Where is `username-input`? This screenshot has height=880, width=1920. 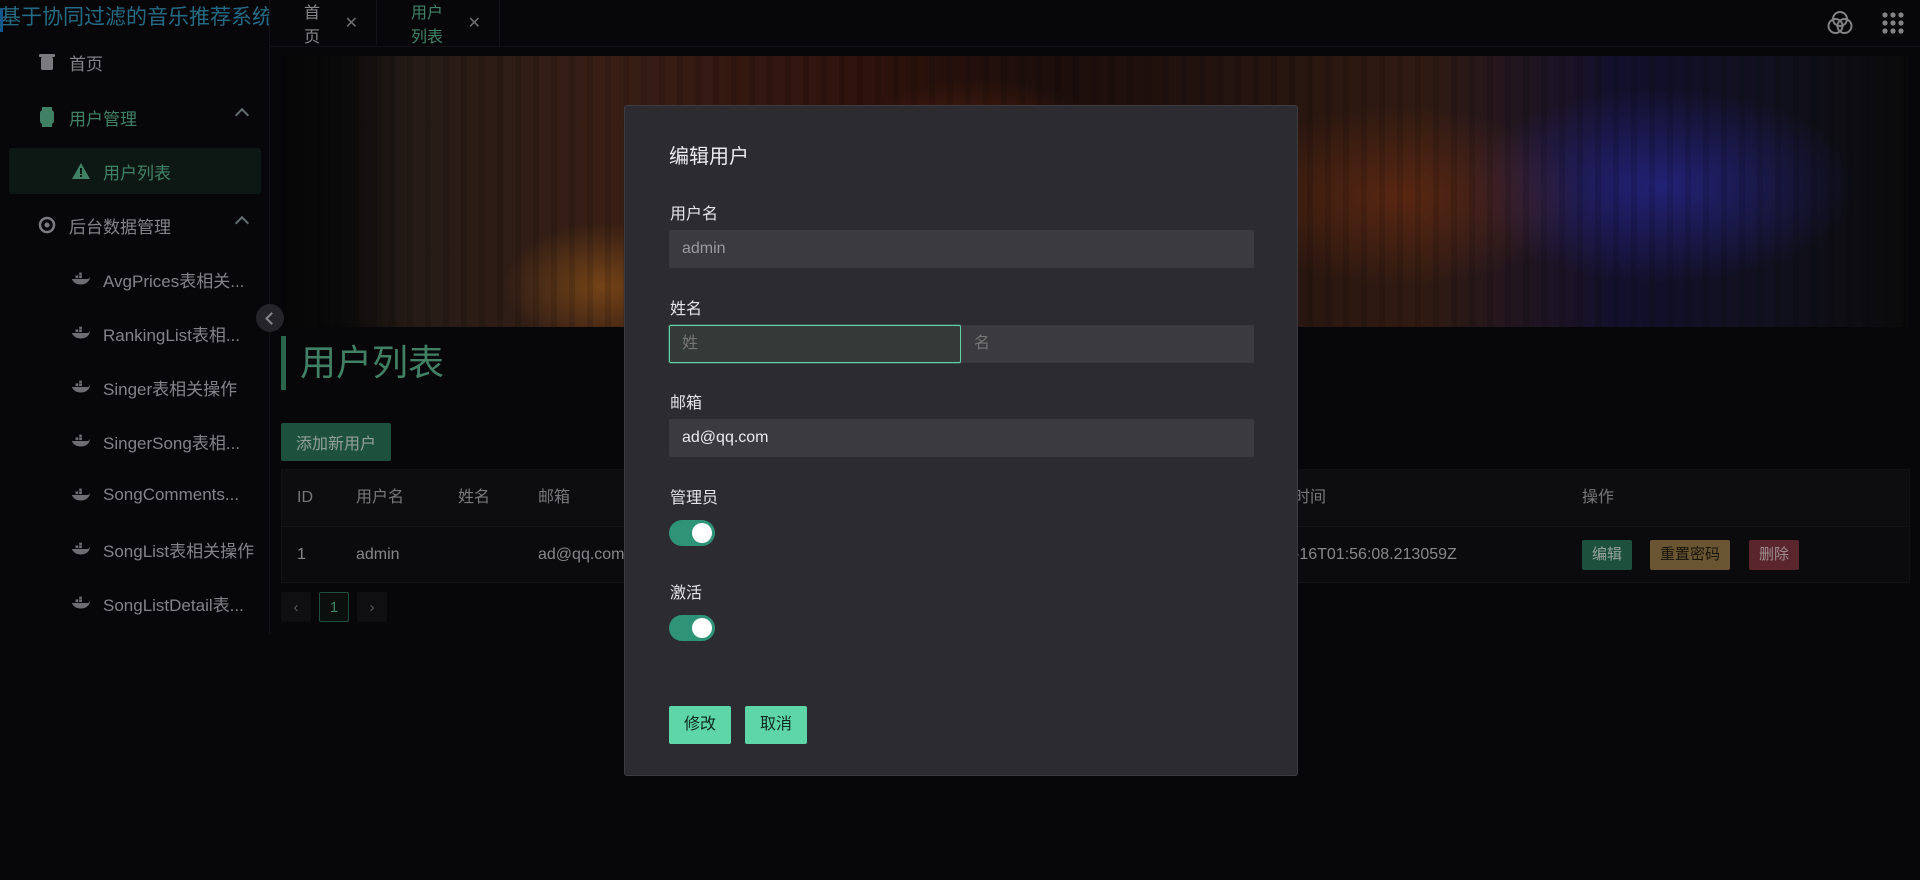
username-input is located at coordinates (961, 249).